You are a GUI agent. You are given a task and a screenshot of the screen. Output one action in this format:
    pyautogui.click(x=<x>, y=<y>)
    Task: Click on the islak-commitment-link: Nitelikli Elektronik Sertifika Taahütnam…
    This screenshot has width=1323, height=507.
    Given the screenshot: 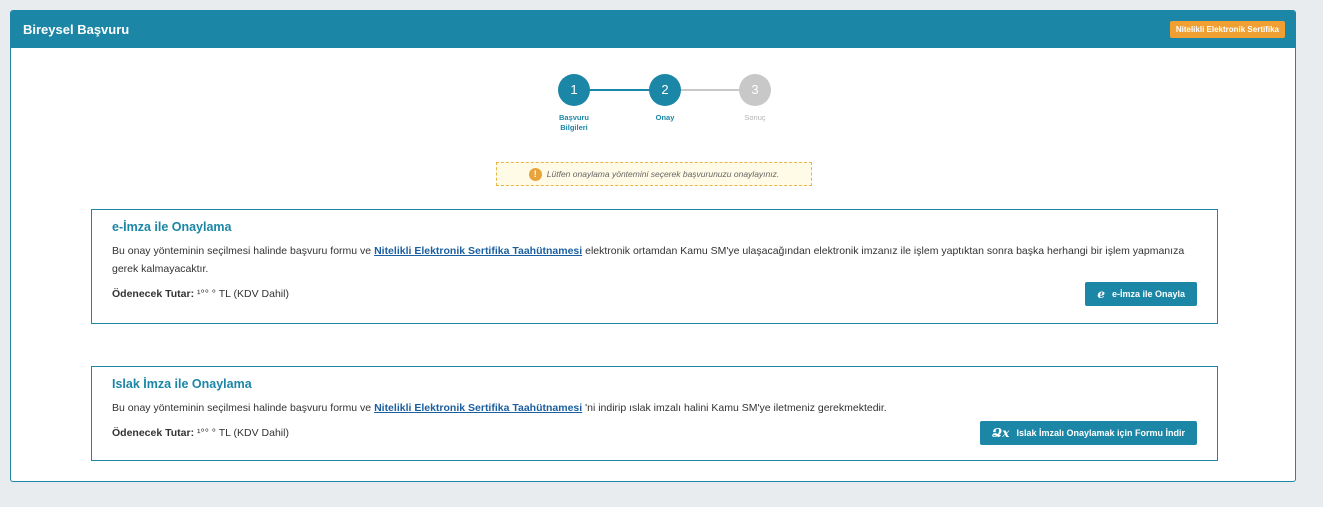 What is the action you would take?
    pyautogui.click(x=478, y=408)
    